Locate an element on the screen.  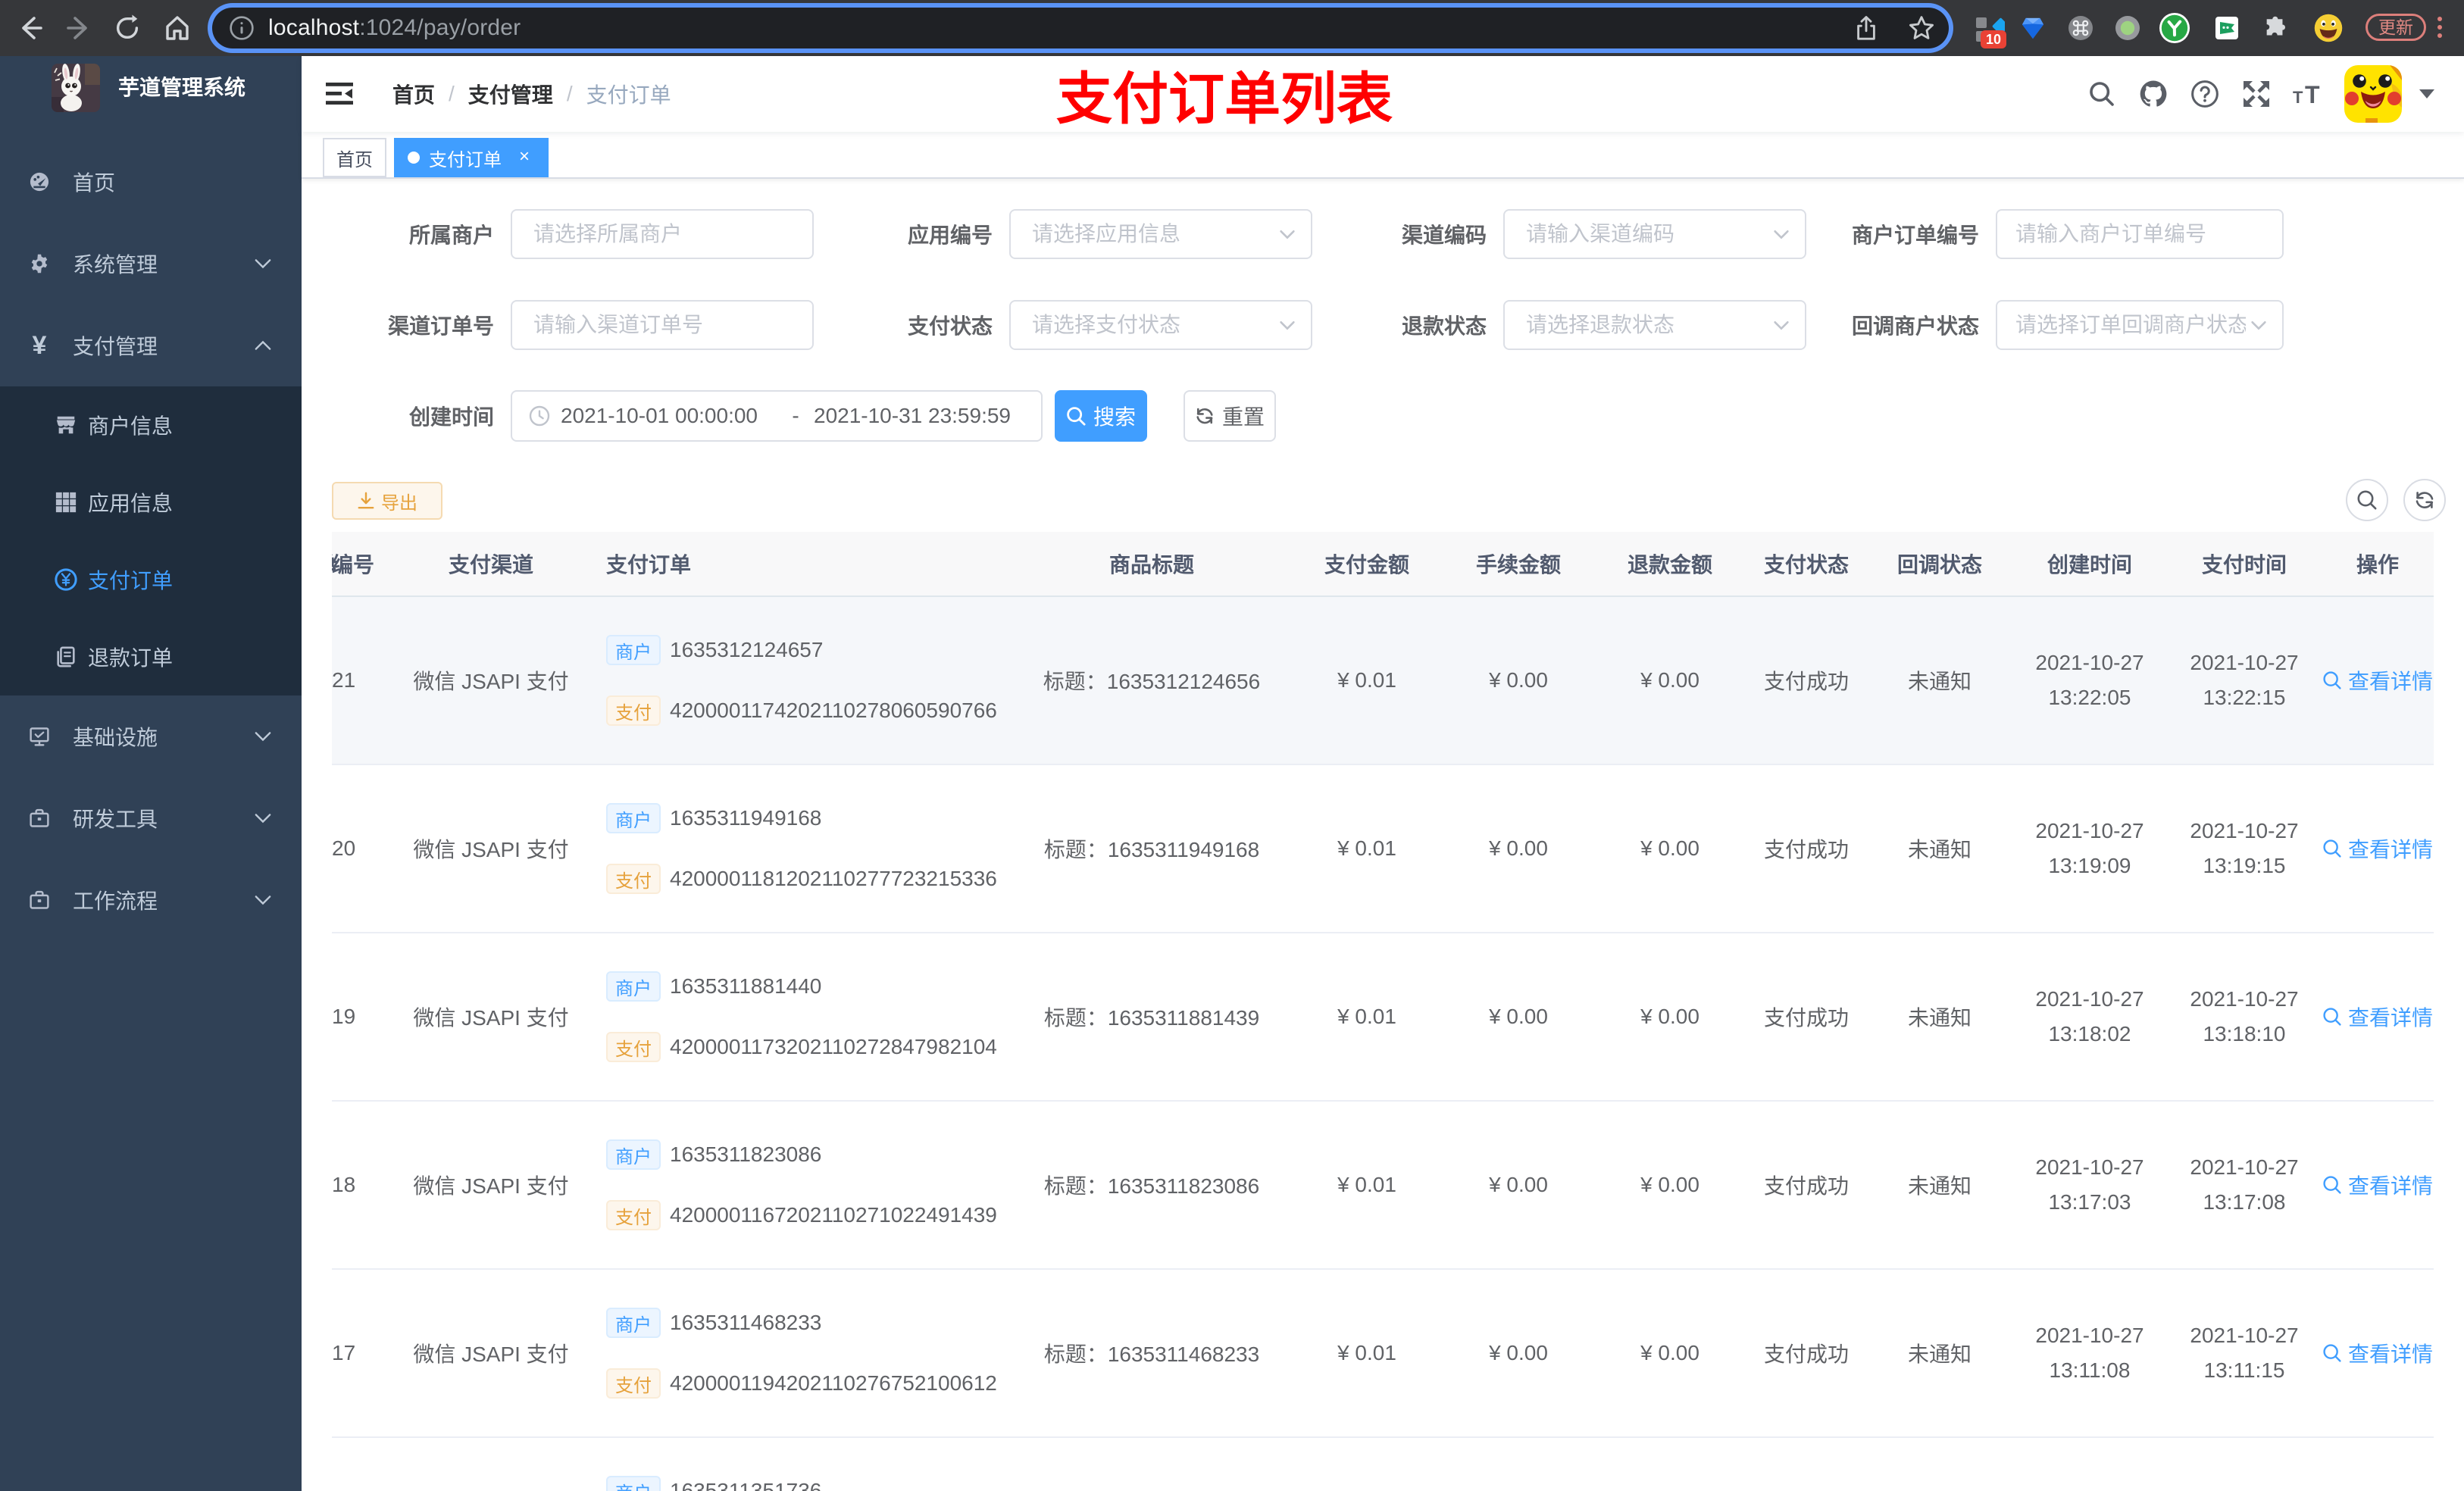
extension-flag-icon is located at coordinates (2226, 28).